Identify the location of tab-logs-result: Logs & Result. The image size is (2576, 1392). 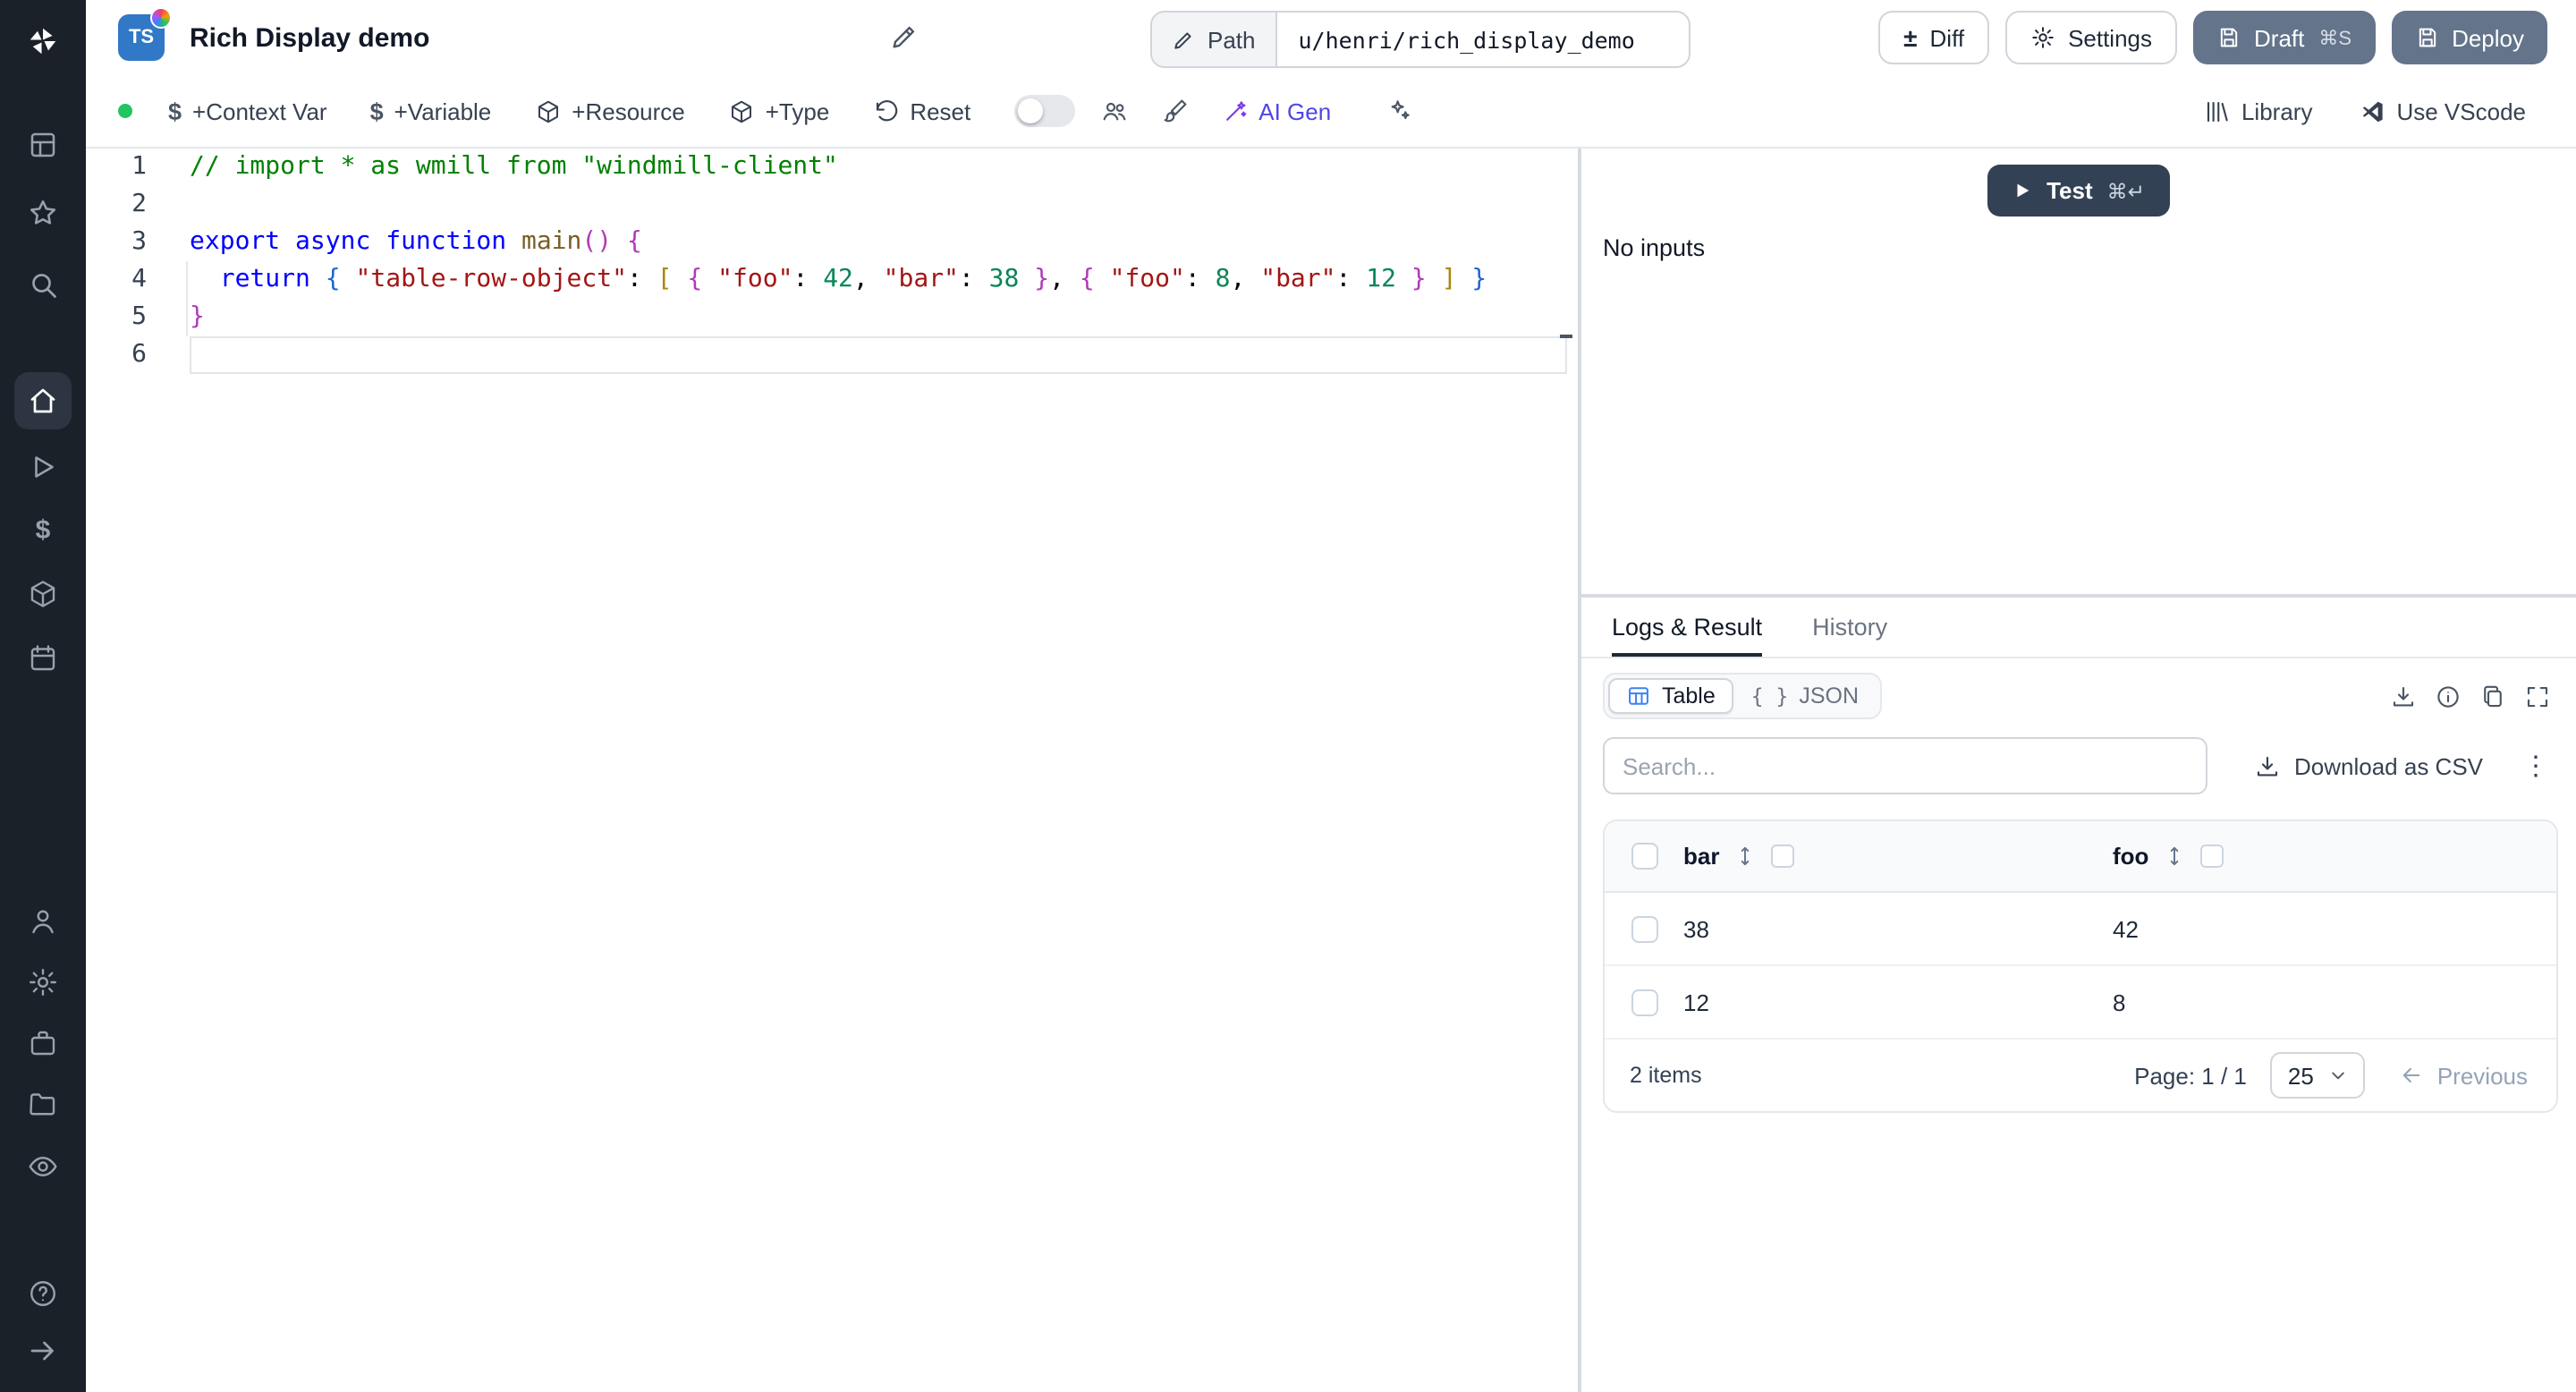
(1687, 627).